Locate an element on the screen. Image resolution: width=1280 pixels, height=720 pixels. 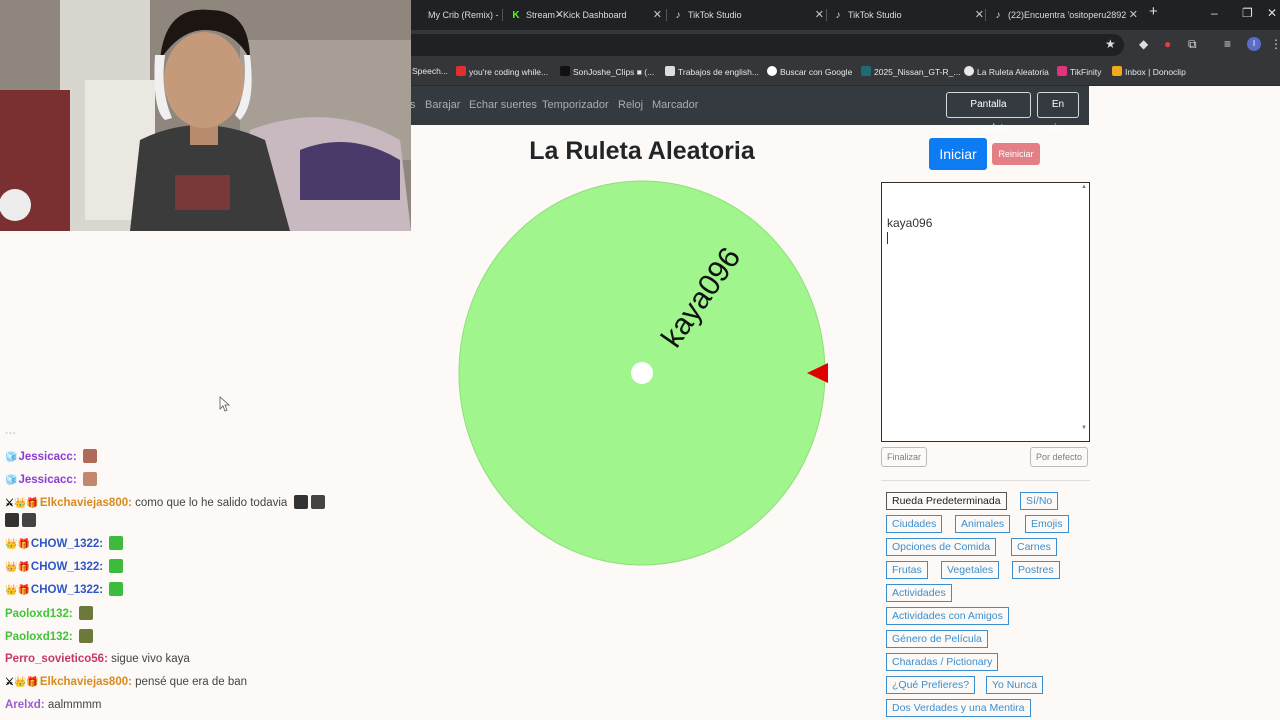
preset-actividades: Actividades is located at coordinates (919, 593).